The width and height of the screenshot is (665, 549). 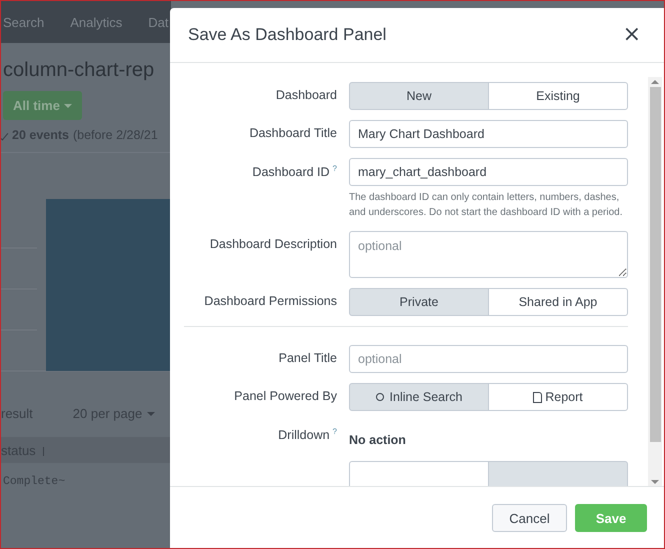 What do you see at coordinates (655, 264) in the screenshot?
I see `scrollbar-thumb` at bounding box center [655, 264].